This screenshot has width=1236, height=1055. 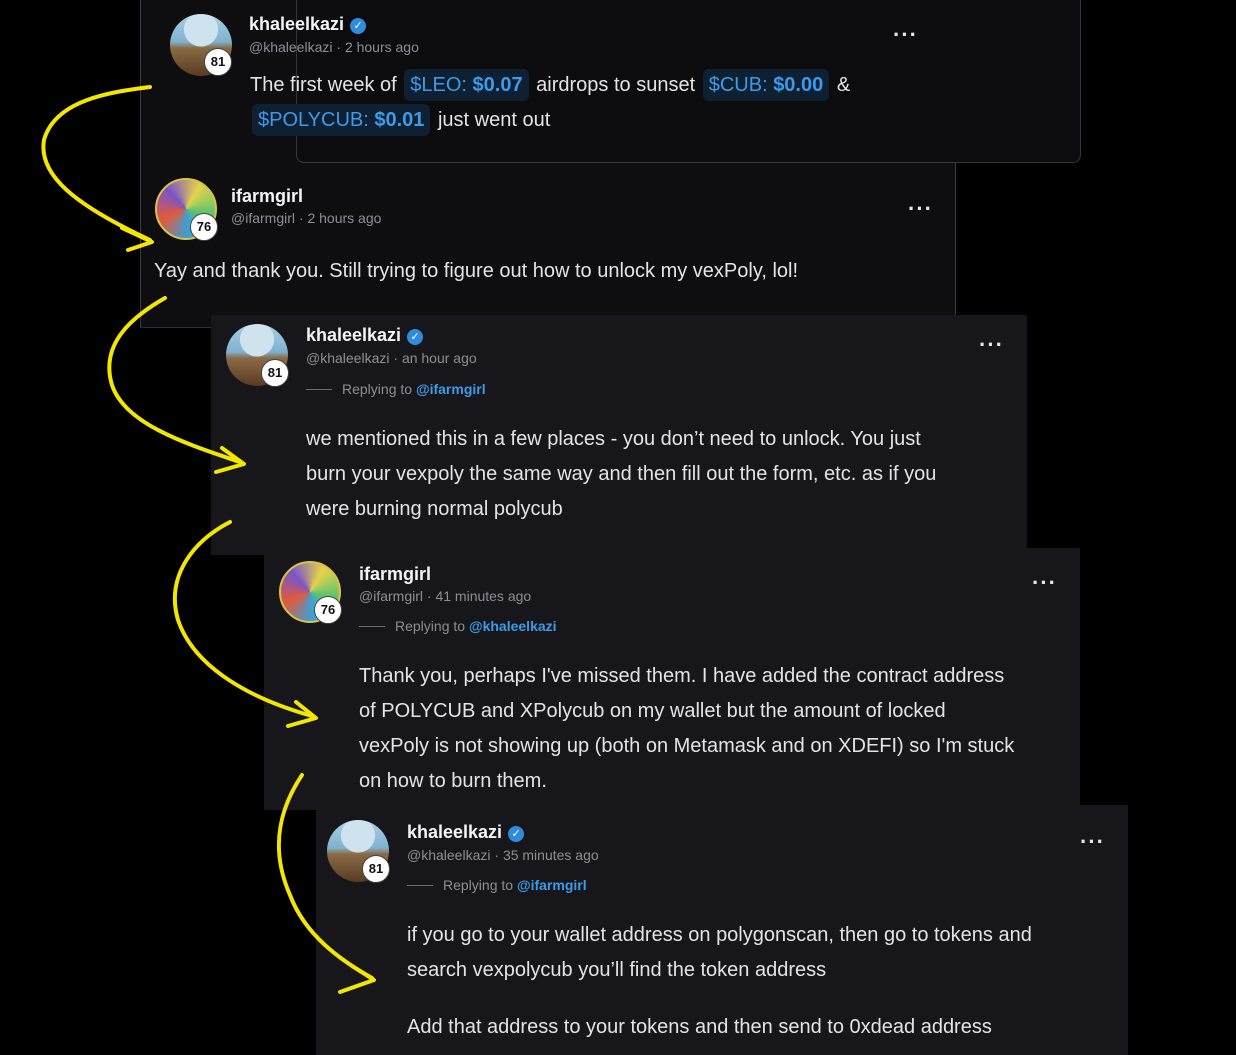 I want to click on post-text: airdrops to sunset, so click(x=616, y=85).